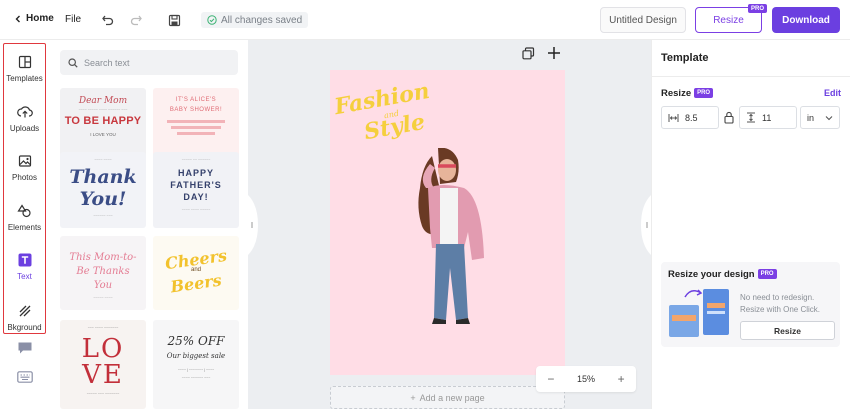 The width and height of the screenshot is (850, 409). I want to click on rail-item-text: Text, so click(24, 266).